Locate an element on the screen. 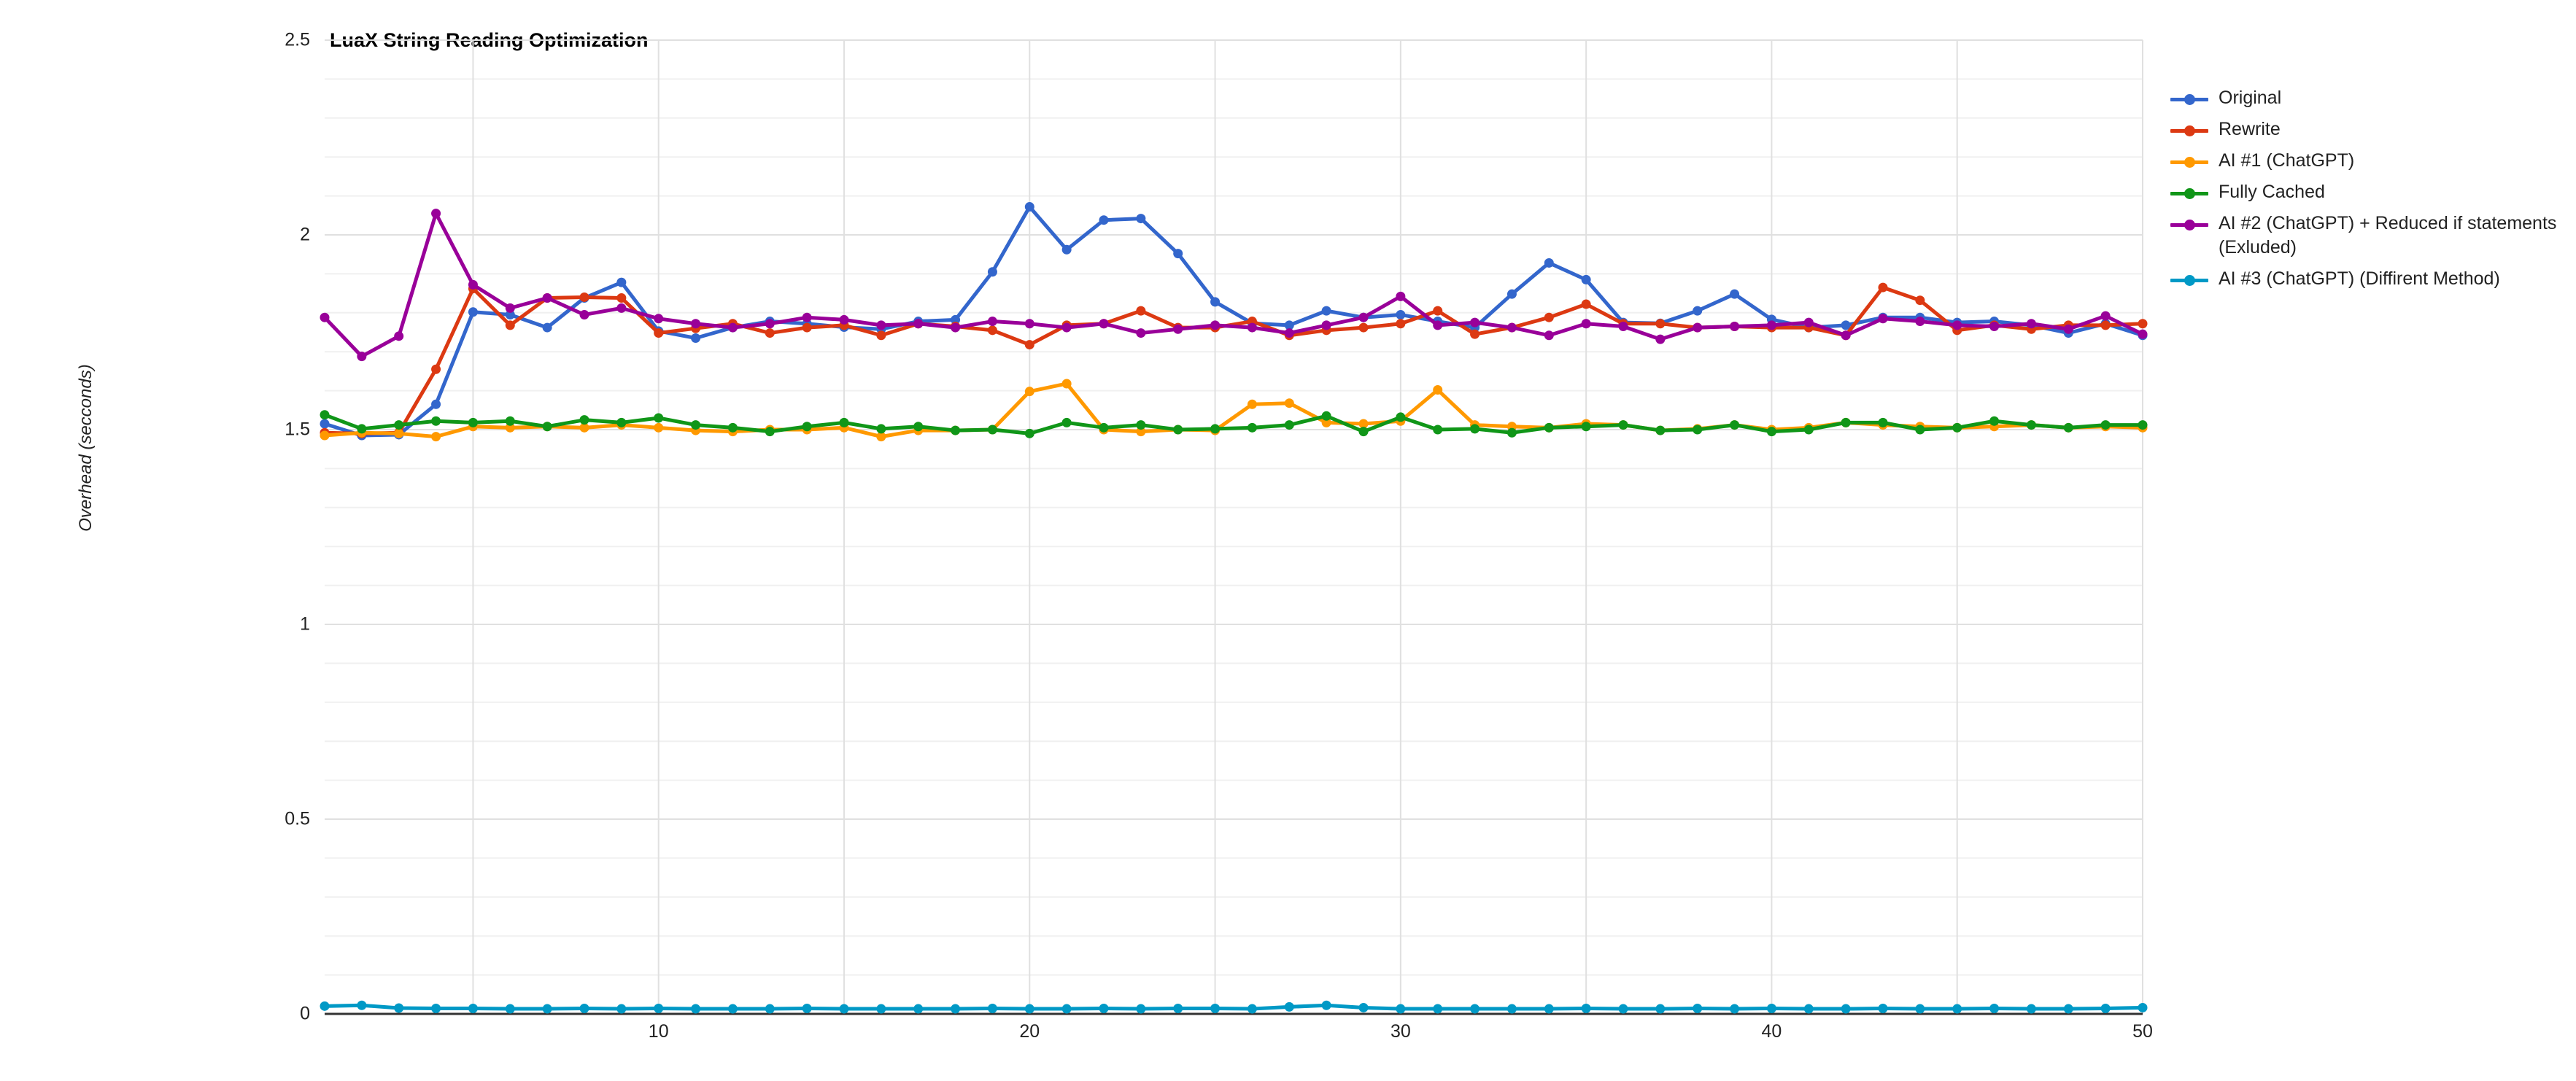  y-tick-label: 1.5 is located at coordinates (297, 429).